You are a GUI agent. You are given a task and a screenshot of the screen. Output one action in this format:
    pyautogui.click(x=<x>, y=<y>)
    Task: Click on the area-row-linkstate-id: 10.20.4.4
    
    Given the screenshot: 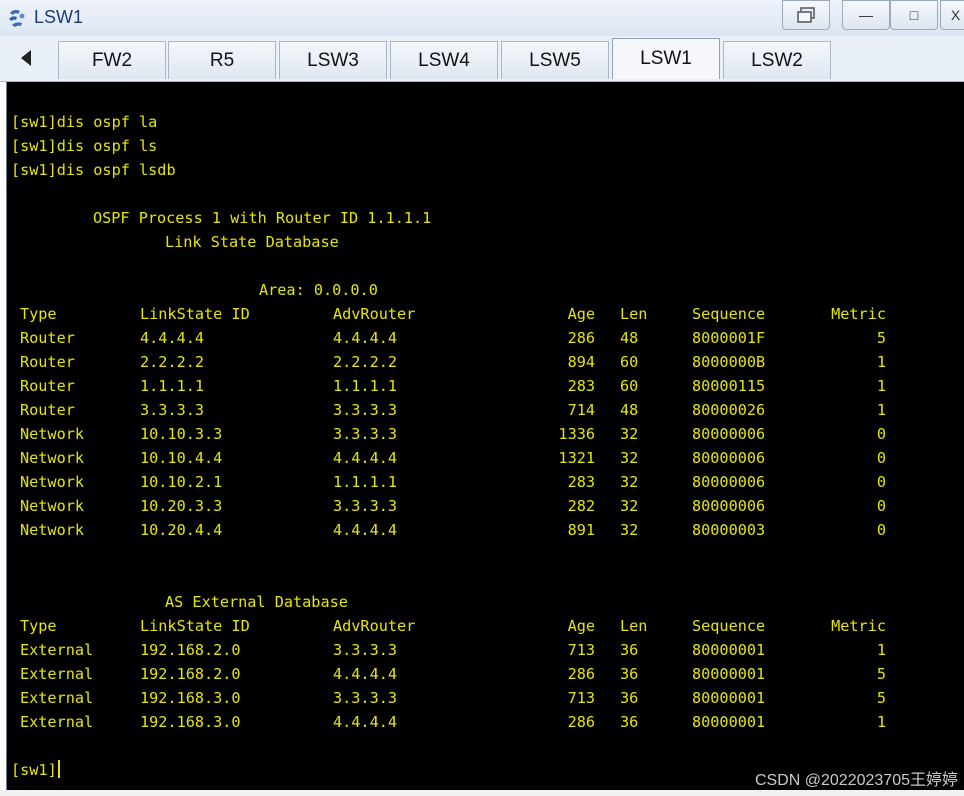 What is the action you would take?
    pyautogui.click(x=181, y=530)
    